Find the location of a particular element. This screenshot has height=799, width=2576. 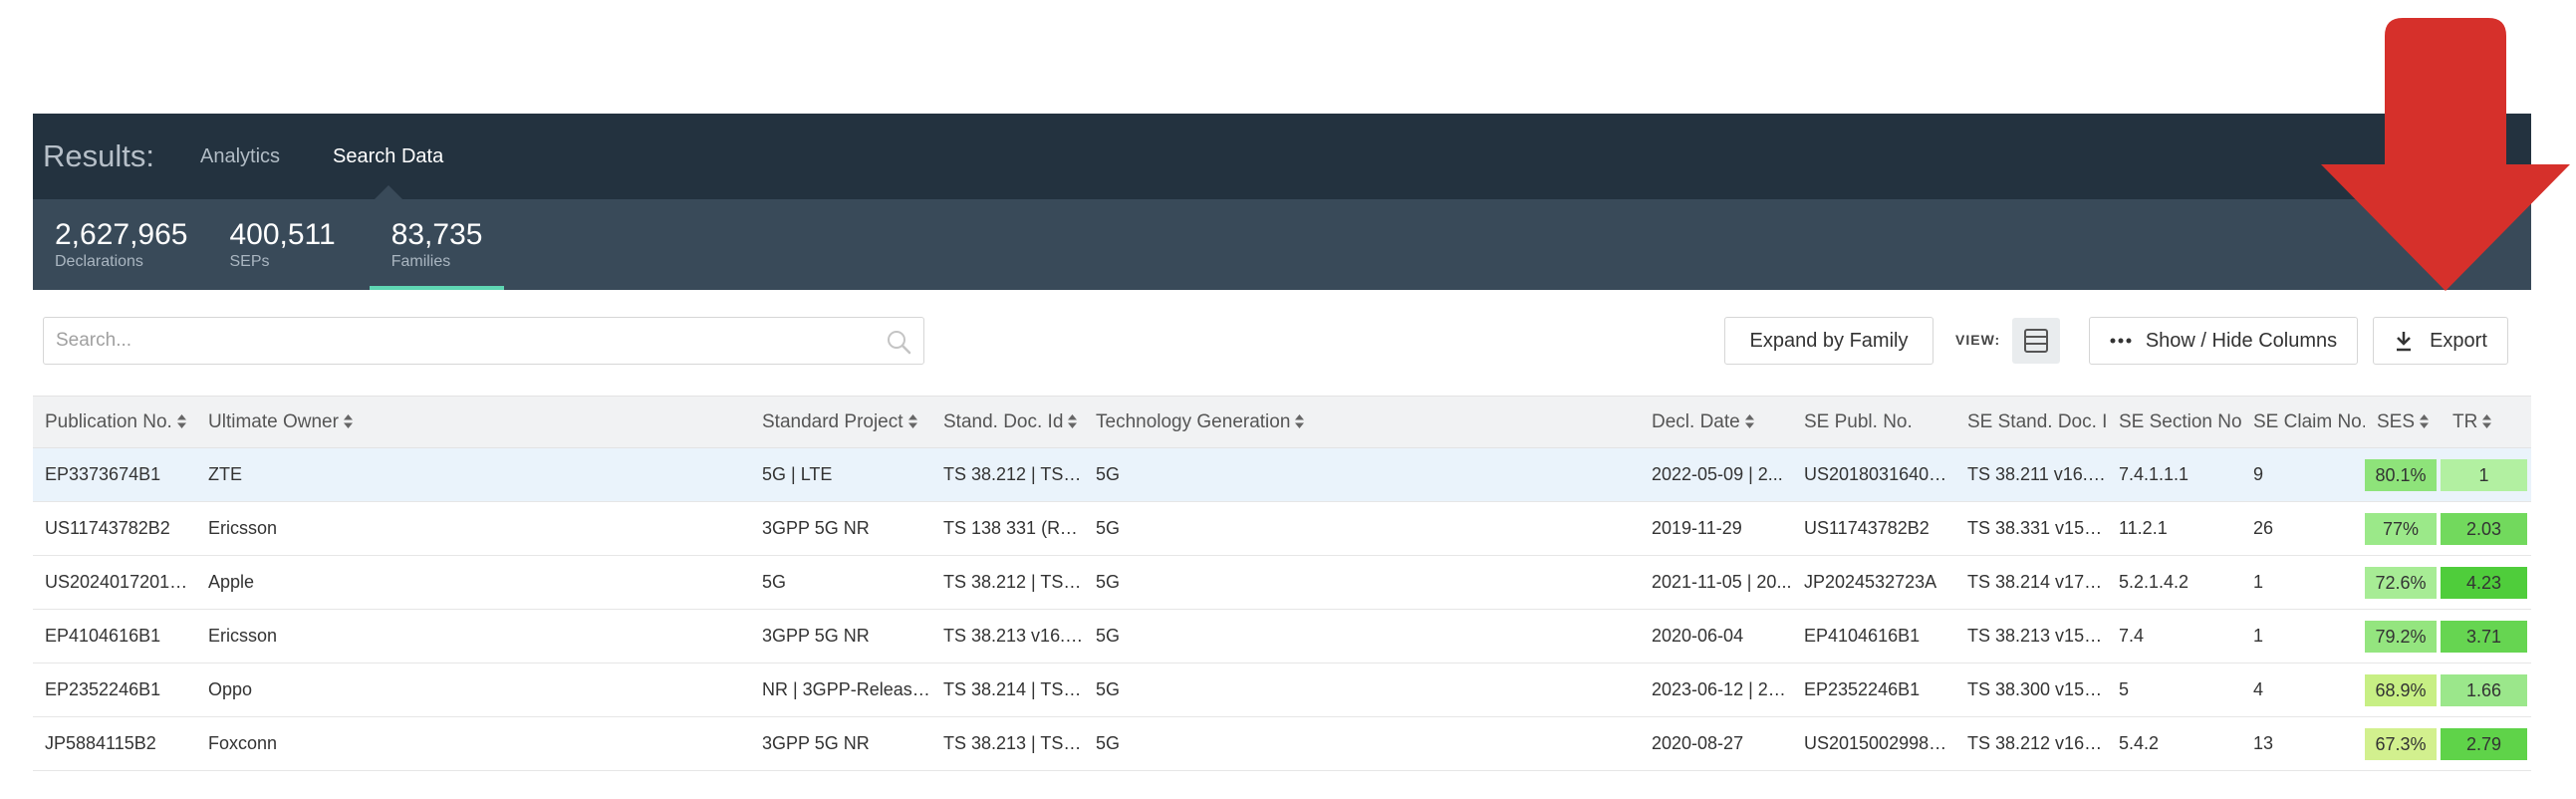

ses-cell: 68.9% is located at coordinates (2403, 690).